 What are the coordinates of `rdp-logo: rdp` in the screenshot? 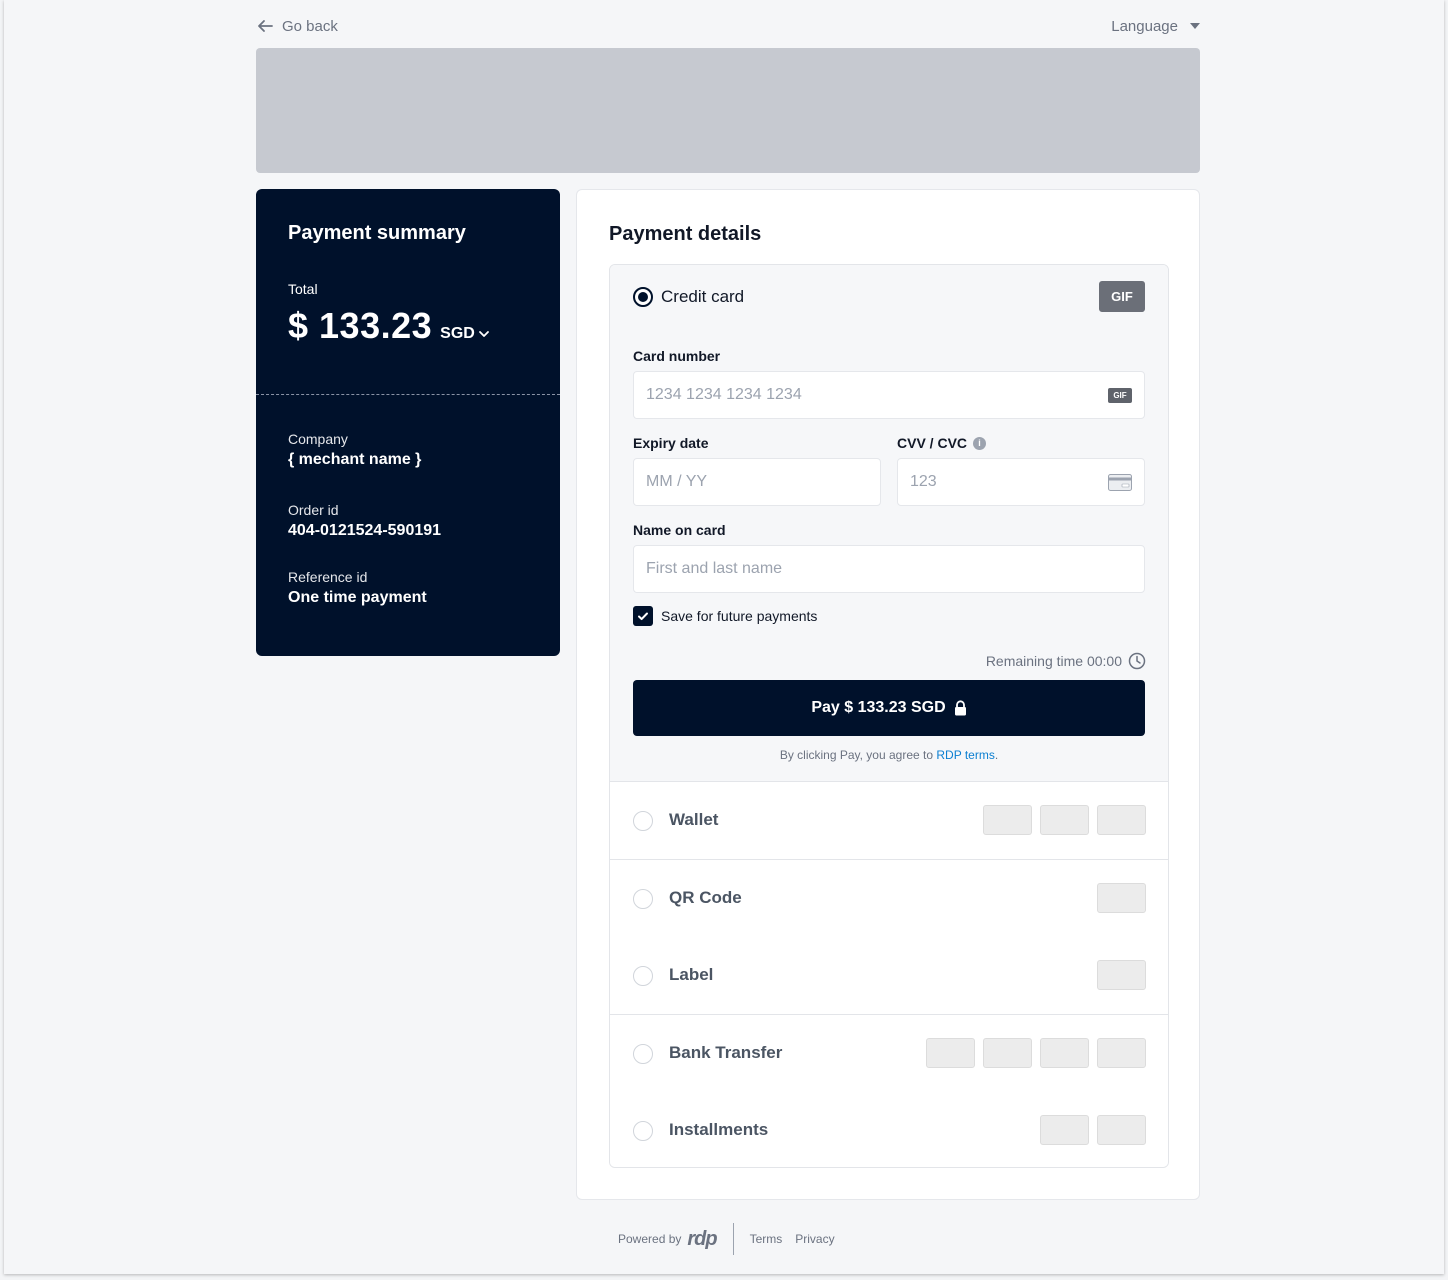 It's located at (702, 1238).